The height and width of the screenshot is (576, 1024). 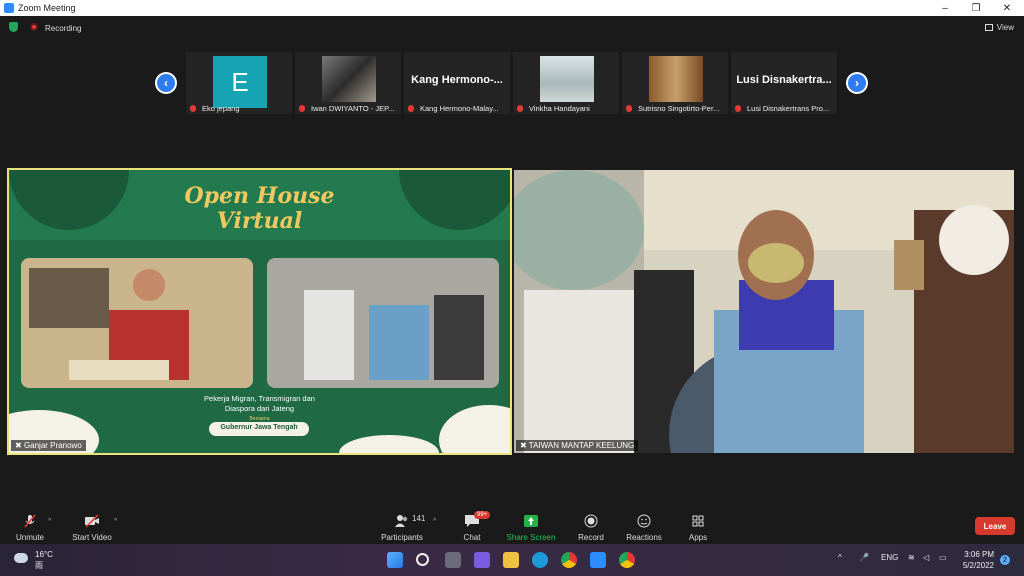 I want to click on record-label: Record, so click(x=591, y=537).